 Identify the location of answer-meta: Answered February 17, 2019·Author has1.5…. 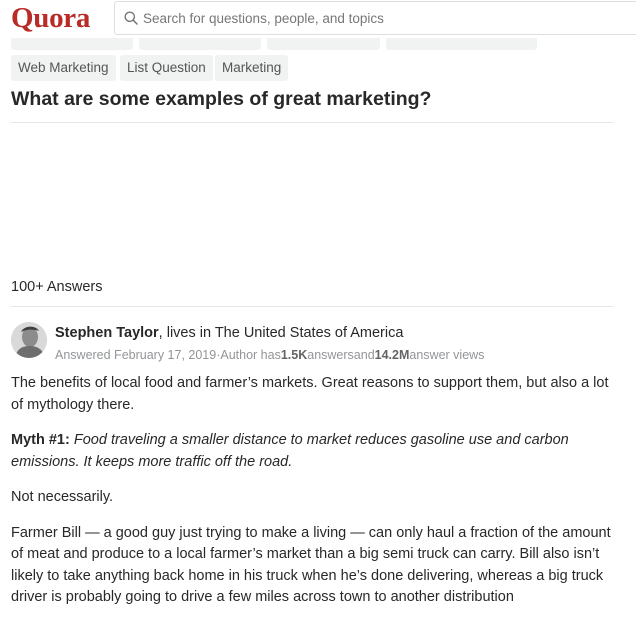
(269, 355).